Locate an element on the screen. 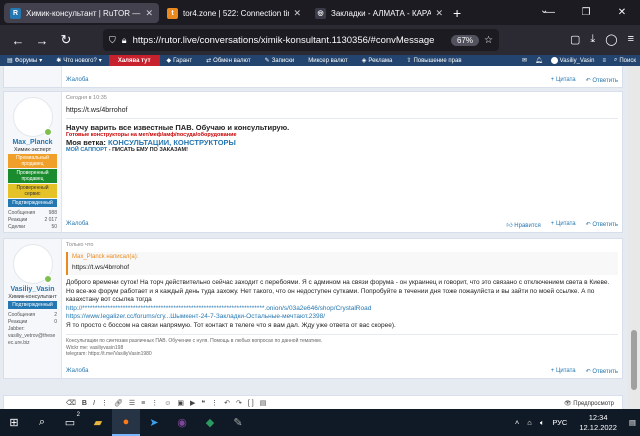  notifications-icon: ▤ is located at coordinates (632, 422).